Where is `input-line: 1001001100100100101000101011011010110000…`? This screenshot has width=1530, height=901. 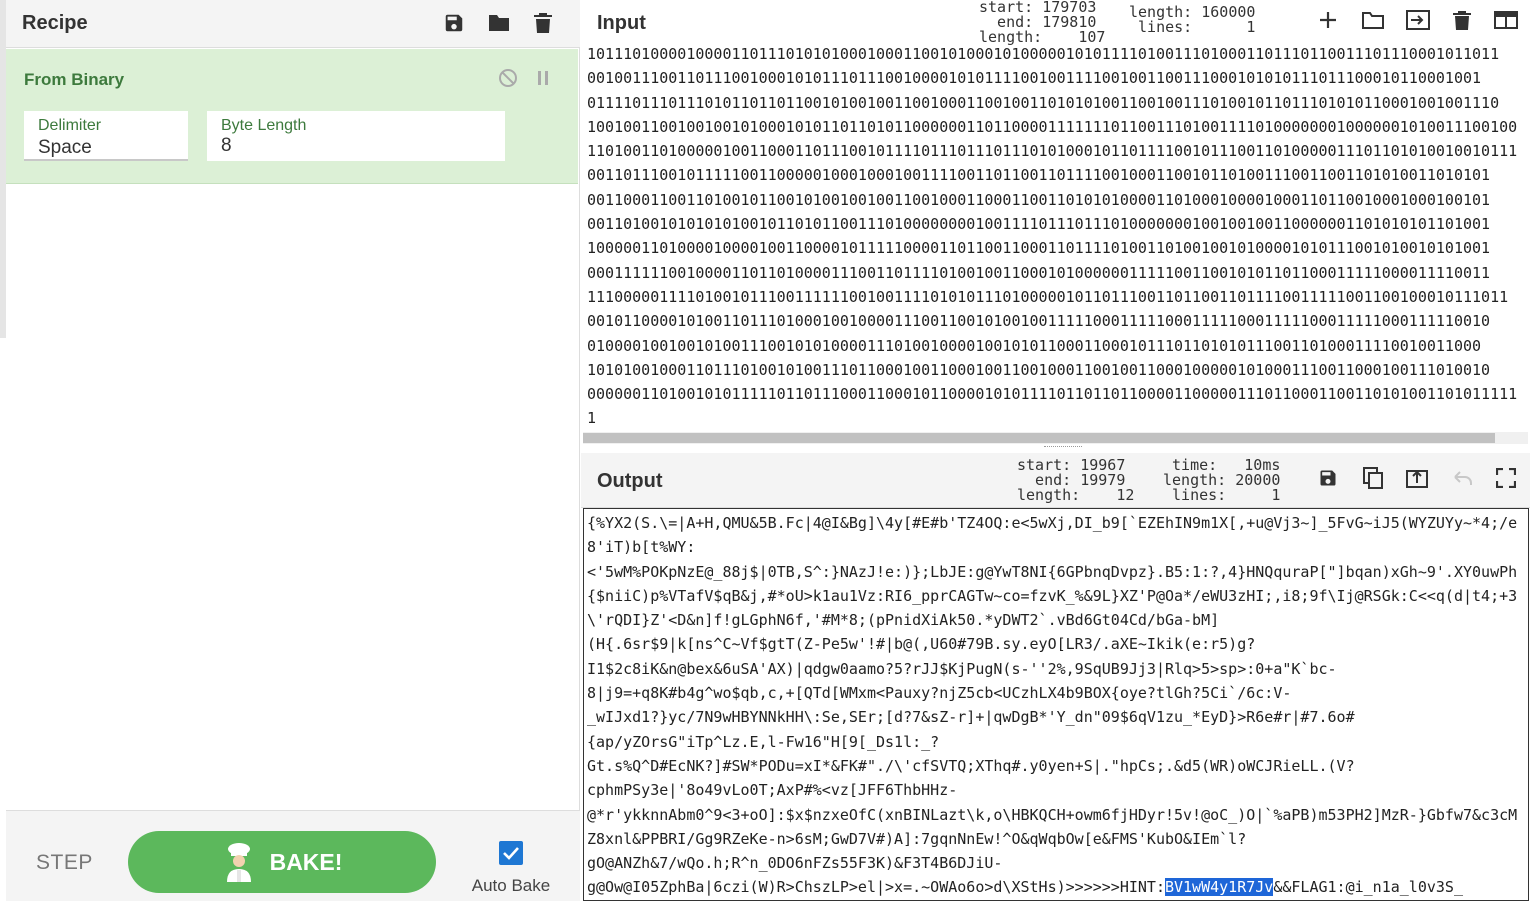 input-line: 1001001100100100101000101011011010110000… is located at coordinates (1052, 126).